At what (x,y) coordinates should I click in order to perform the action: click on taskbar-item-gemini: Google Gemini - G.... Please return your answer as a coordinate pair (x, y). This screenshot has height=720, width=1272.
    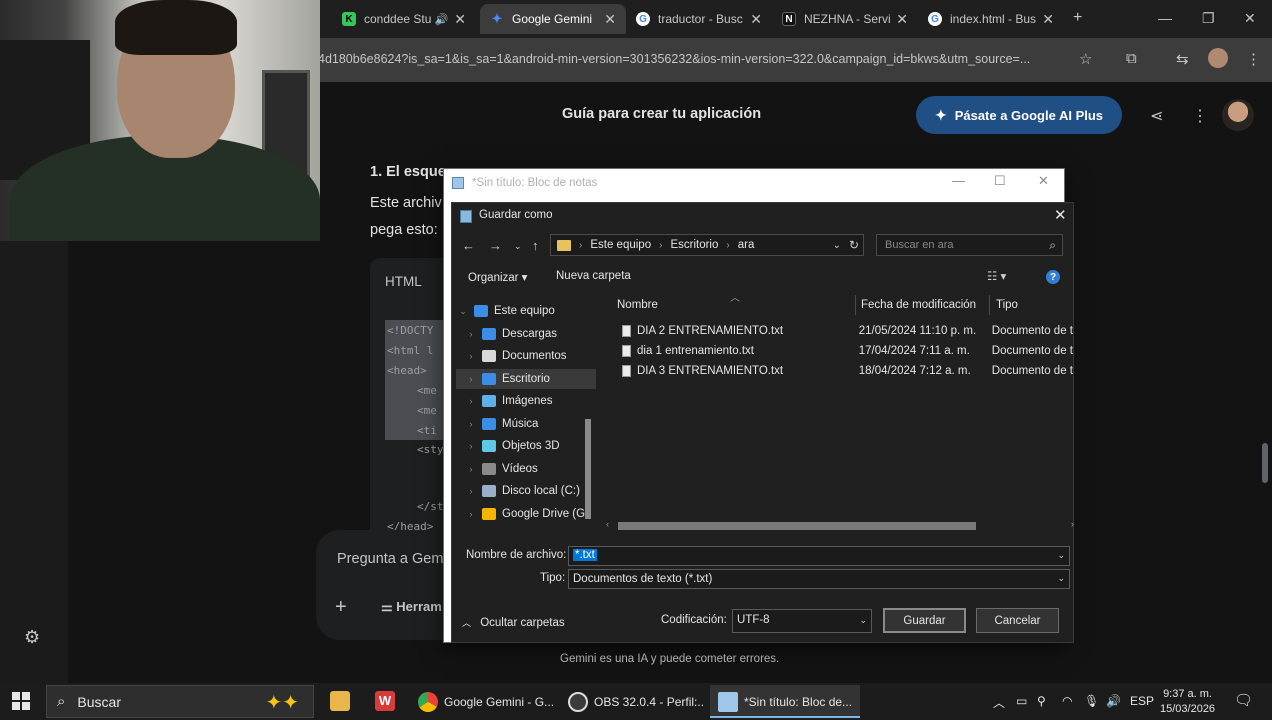
    Looking at the image, I should click on (482, 701).